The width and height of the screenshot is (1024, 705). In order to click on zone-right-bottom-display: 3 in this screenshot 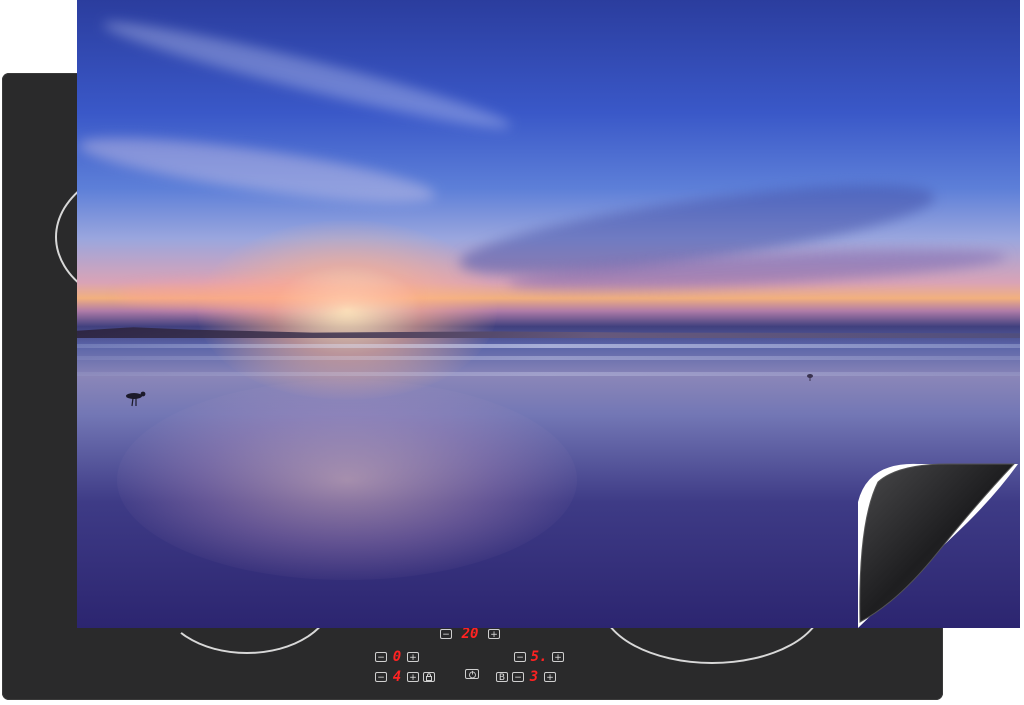, I will do `click(534, 677)`.